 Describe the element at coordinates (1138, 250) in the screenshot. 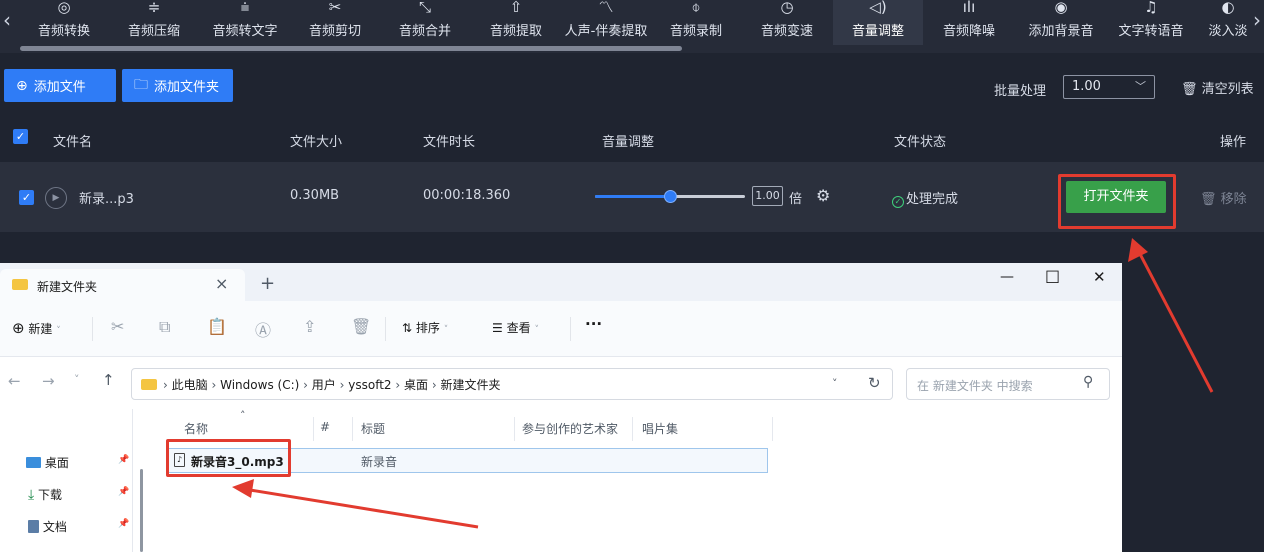

I see `arrow-head` at that location.